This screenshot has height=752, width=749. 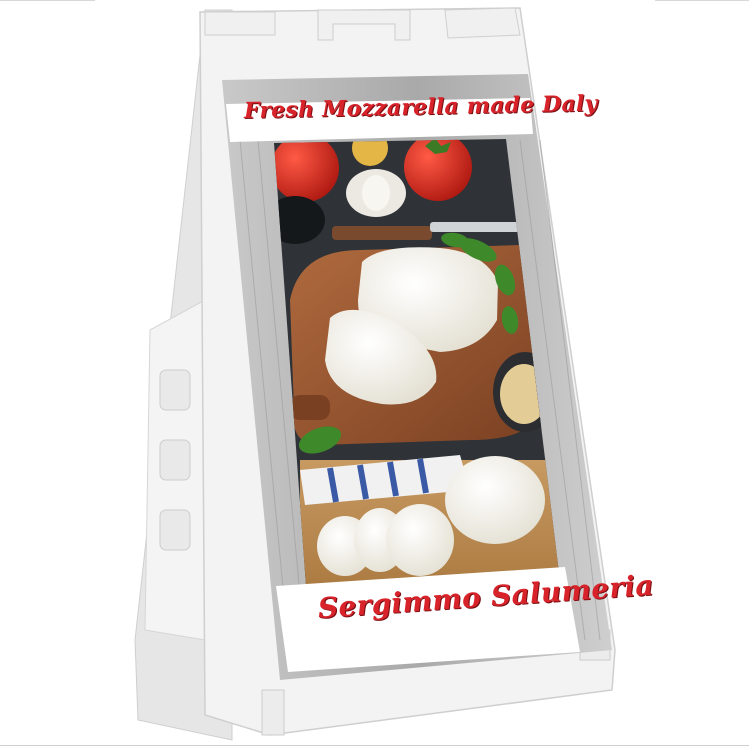 I want to click on tomato-left, so click(x=306, y=170).